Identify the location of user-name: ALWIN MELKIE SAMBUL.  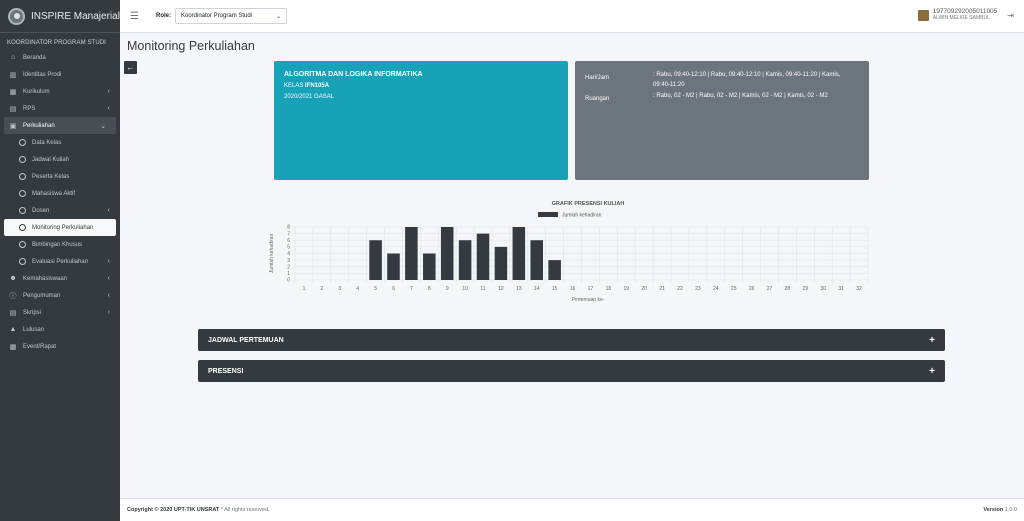
(961, 18).